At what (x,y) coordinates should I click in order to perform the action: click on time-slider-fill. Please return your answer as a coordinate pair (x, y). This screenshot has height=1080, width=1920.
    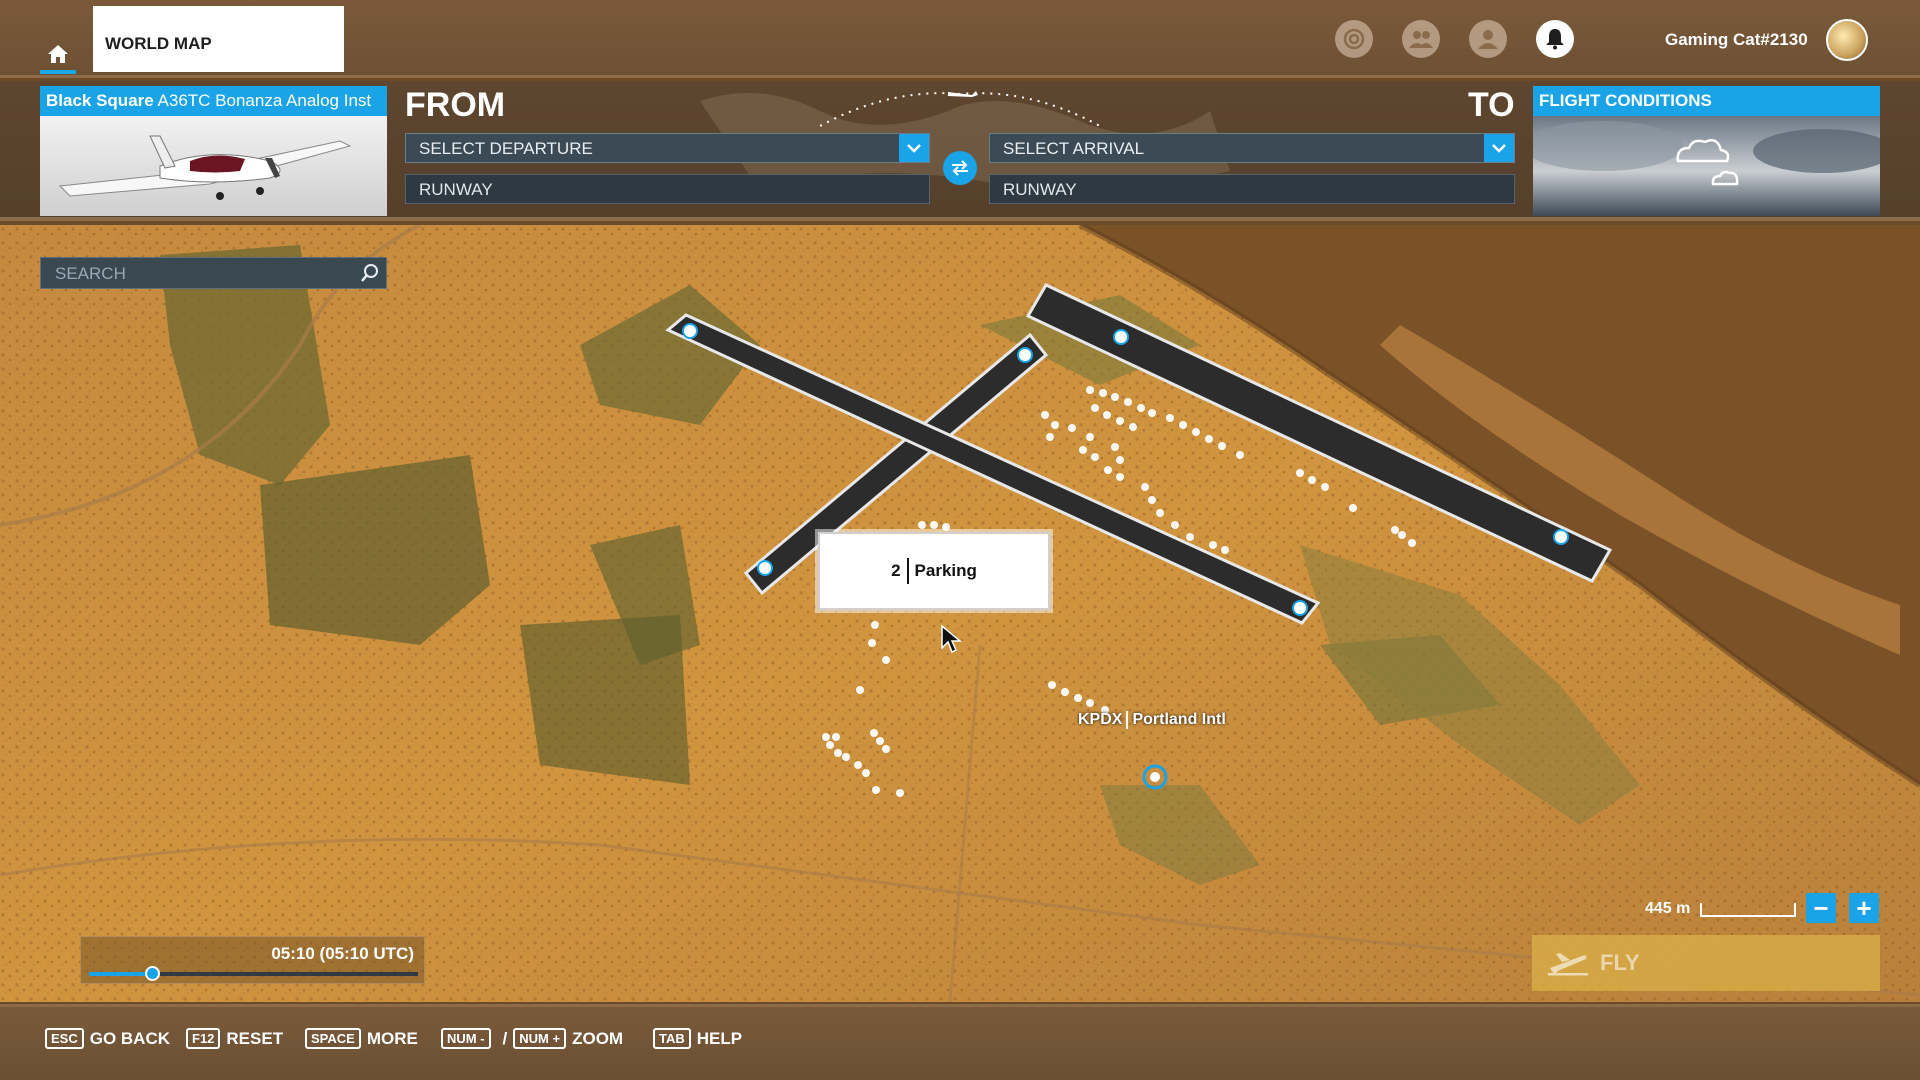
    Looking at the image, I should click on (120, 974).